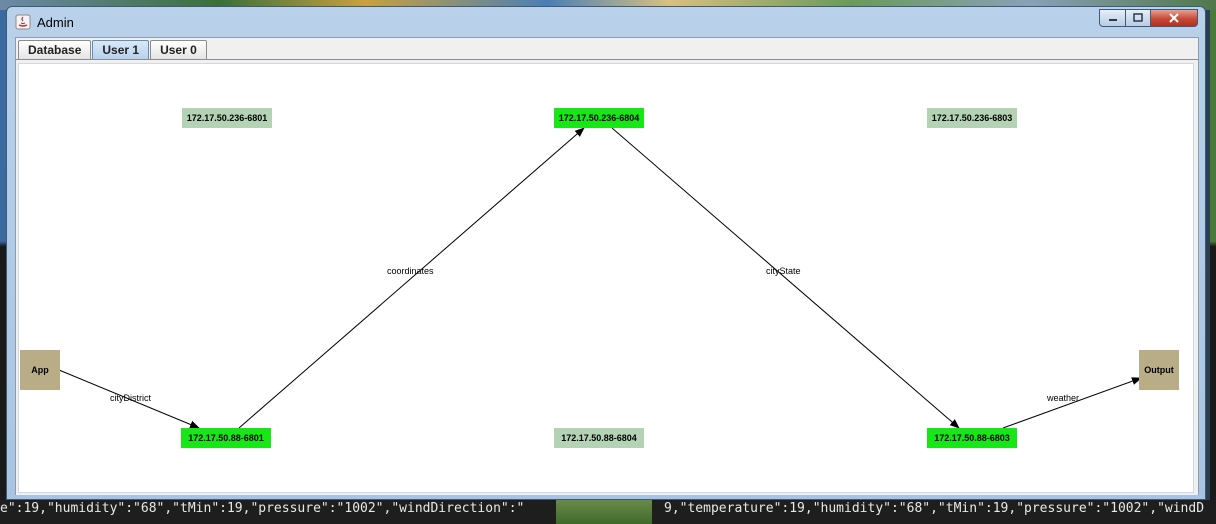 The height and width of the screenshot is (524, 1216). I want to click on node-server-236-6804: 172.17.50.236-6804, so click(599, 118).